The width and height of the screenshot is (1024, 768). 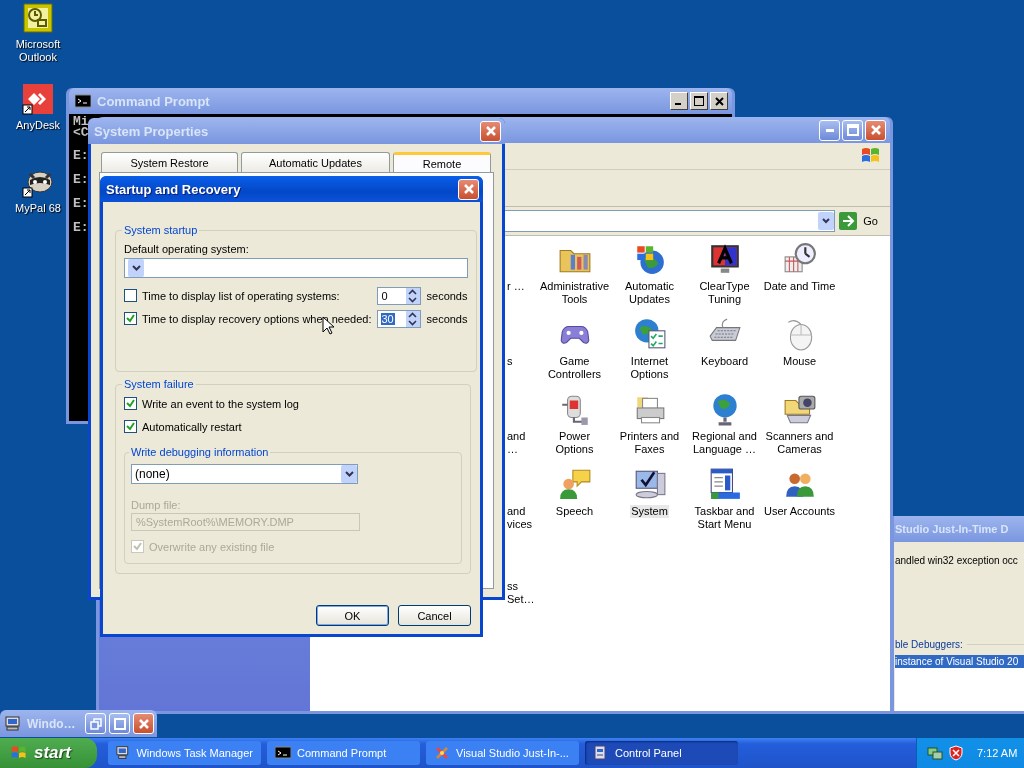 I want to click on spin-value: 0, so click(x=384, y=295).